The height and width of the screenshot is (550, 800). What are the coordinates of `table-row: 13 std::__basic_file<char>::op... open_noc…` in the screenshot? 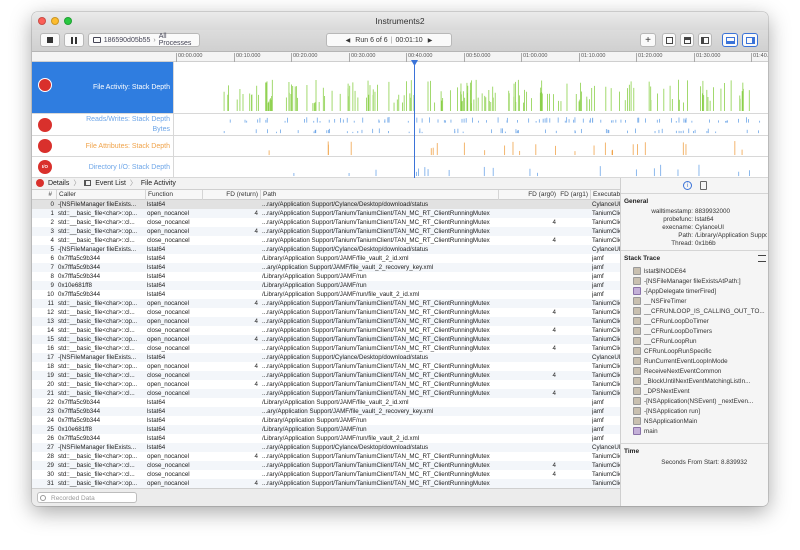 It's located at (326, 321).